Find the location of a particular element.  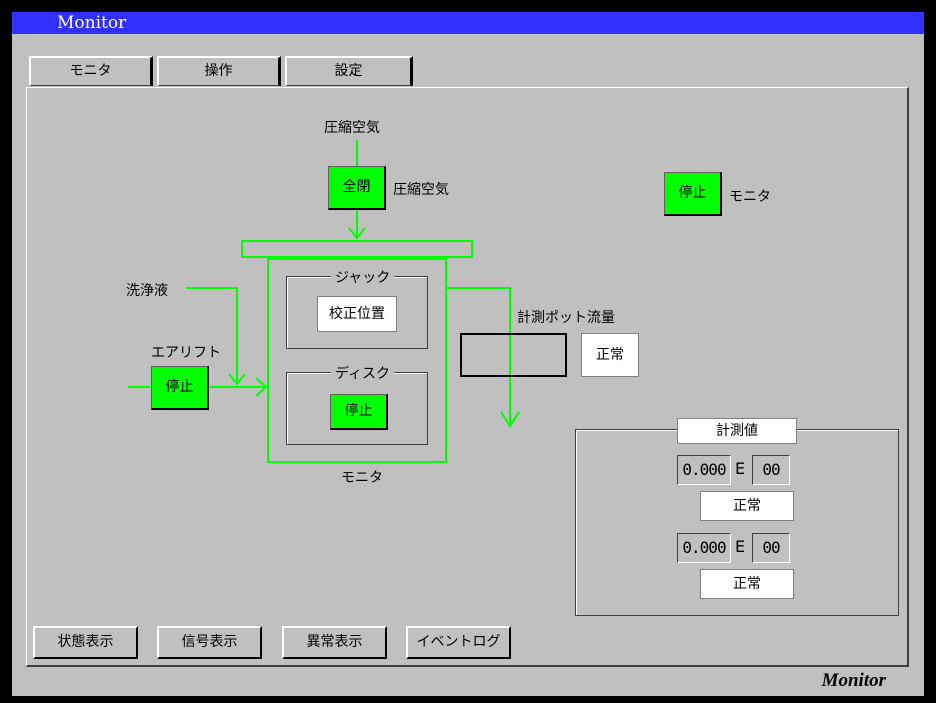

measurement-2-status: 正常 is located at coordinates (747, 584).